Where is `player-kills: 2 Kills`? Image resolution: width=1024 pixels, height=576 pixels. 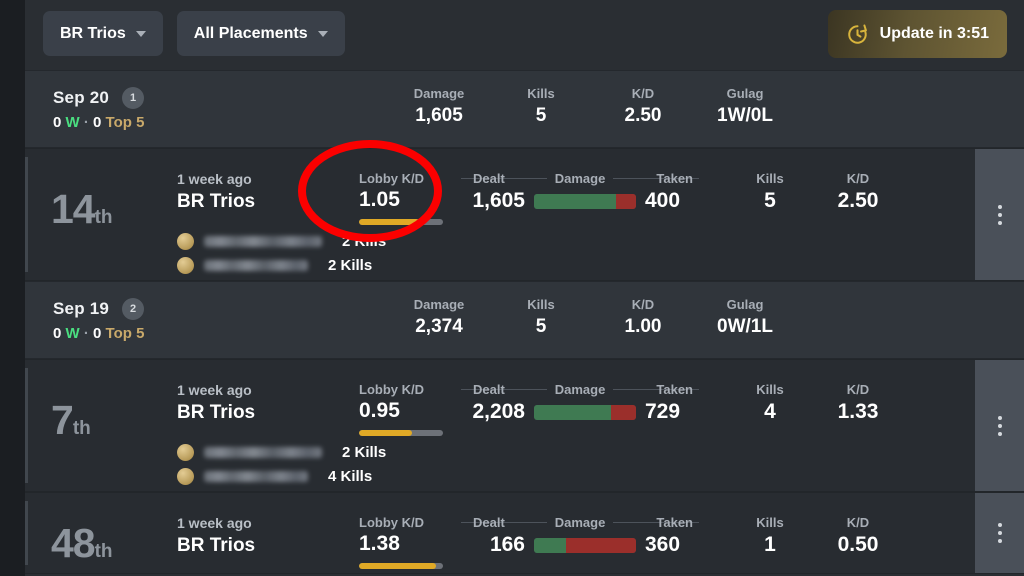 player-kills: 2 Kills is located at coordinates (364, 241).